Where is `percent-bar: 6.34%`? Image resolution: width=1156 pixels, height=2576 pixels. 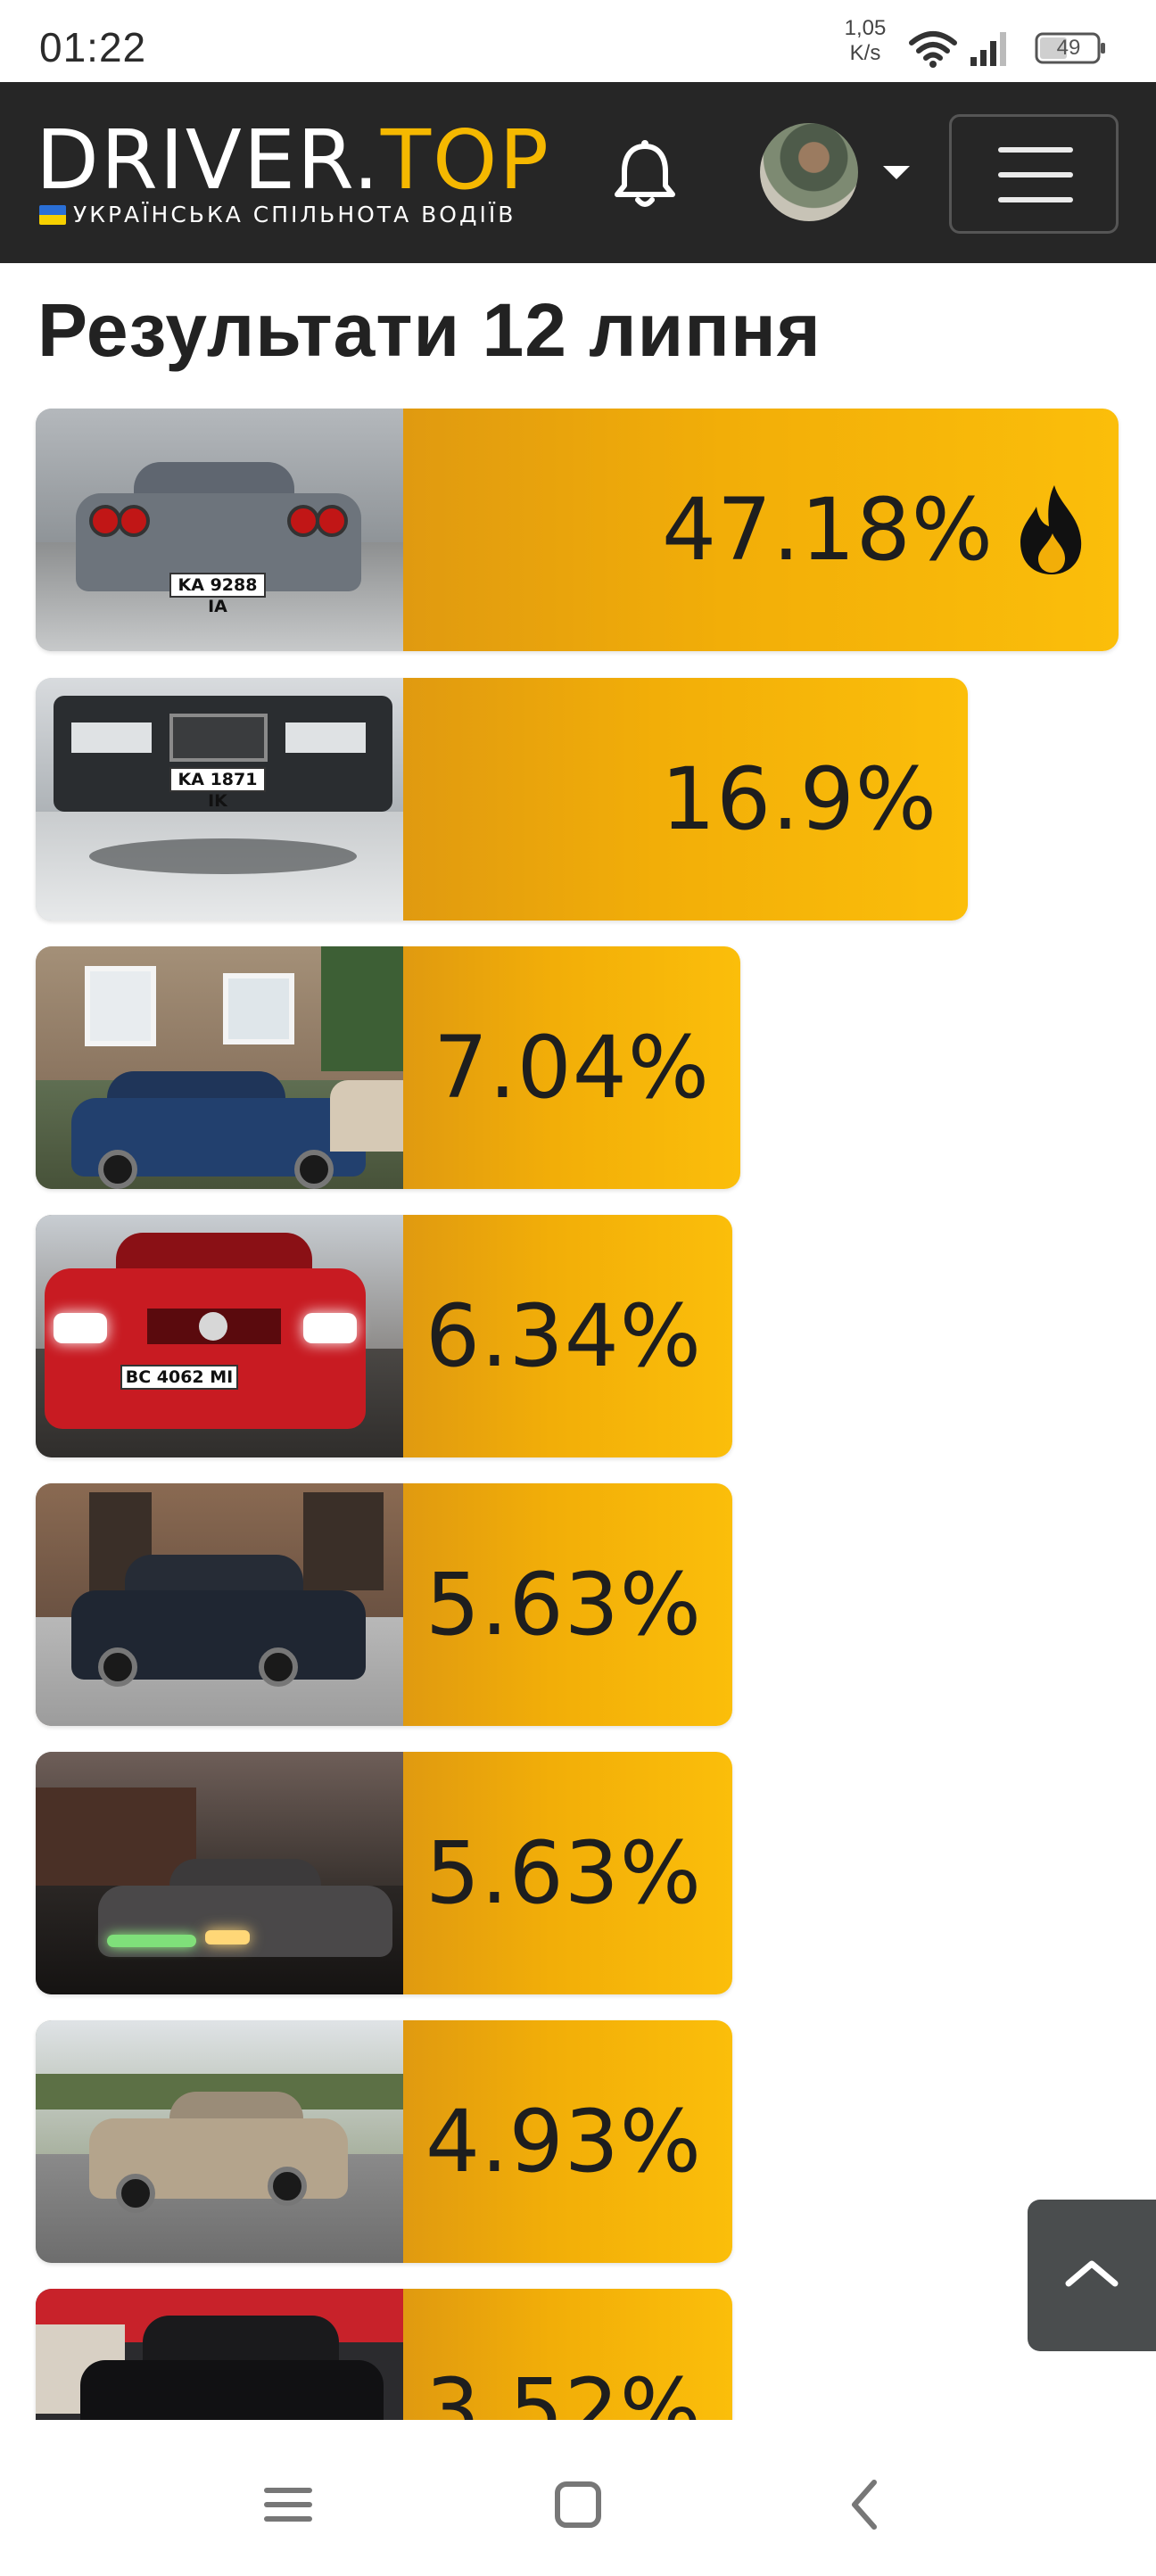 percent-bar: 6.34% is located at coordinates (567, 1336).